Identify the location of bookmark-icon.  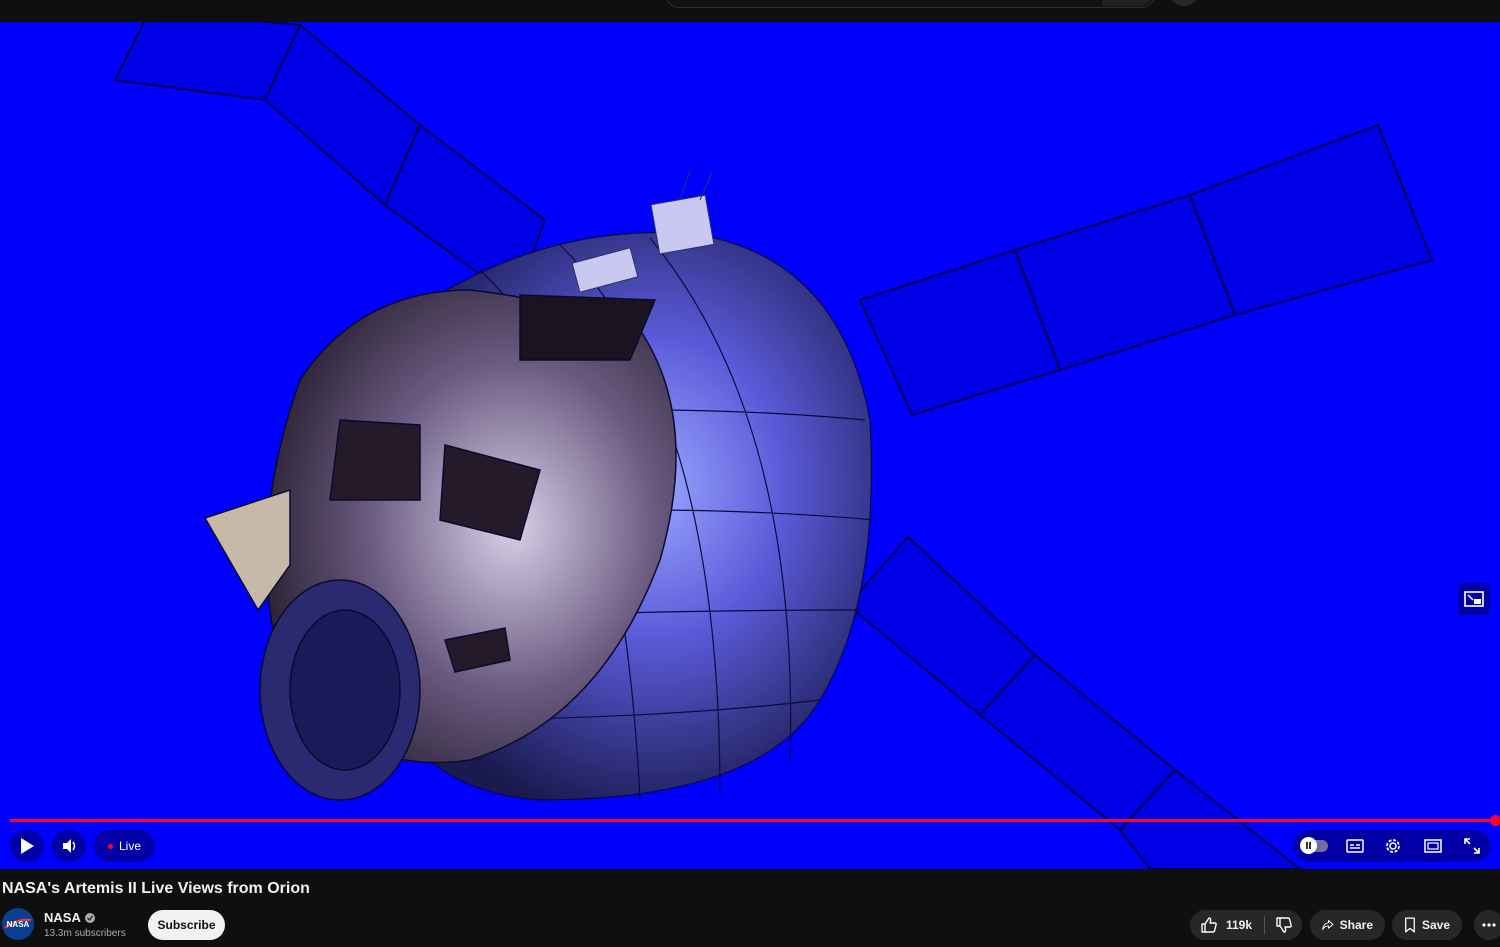
(1410, 925).